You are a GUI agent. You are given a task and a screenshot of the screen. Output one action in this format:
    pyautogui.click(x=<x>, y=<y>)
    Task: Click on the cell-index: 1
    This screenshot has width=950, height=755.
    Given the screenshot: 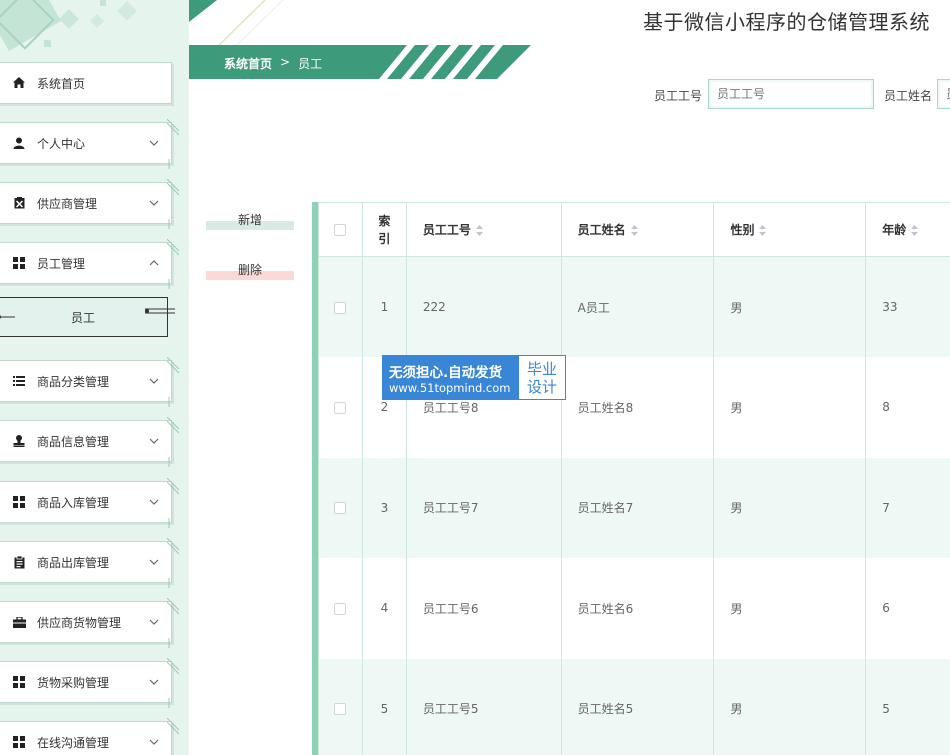 What is the action you would take?
    pyautogui.click(x=384, y=306)
    